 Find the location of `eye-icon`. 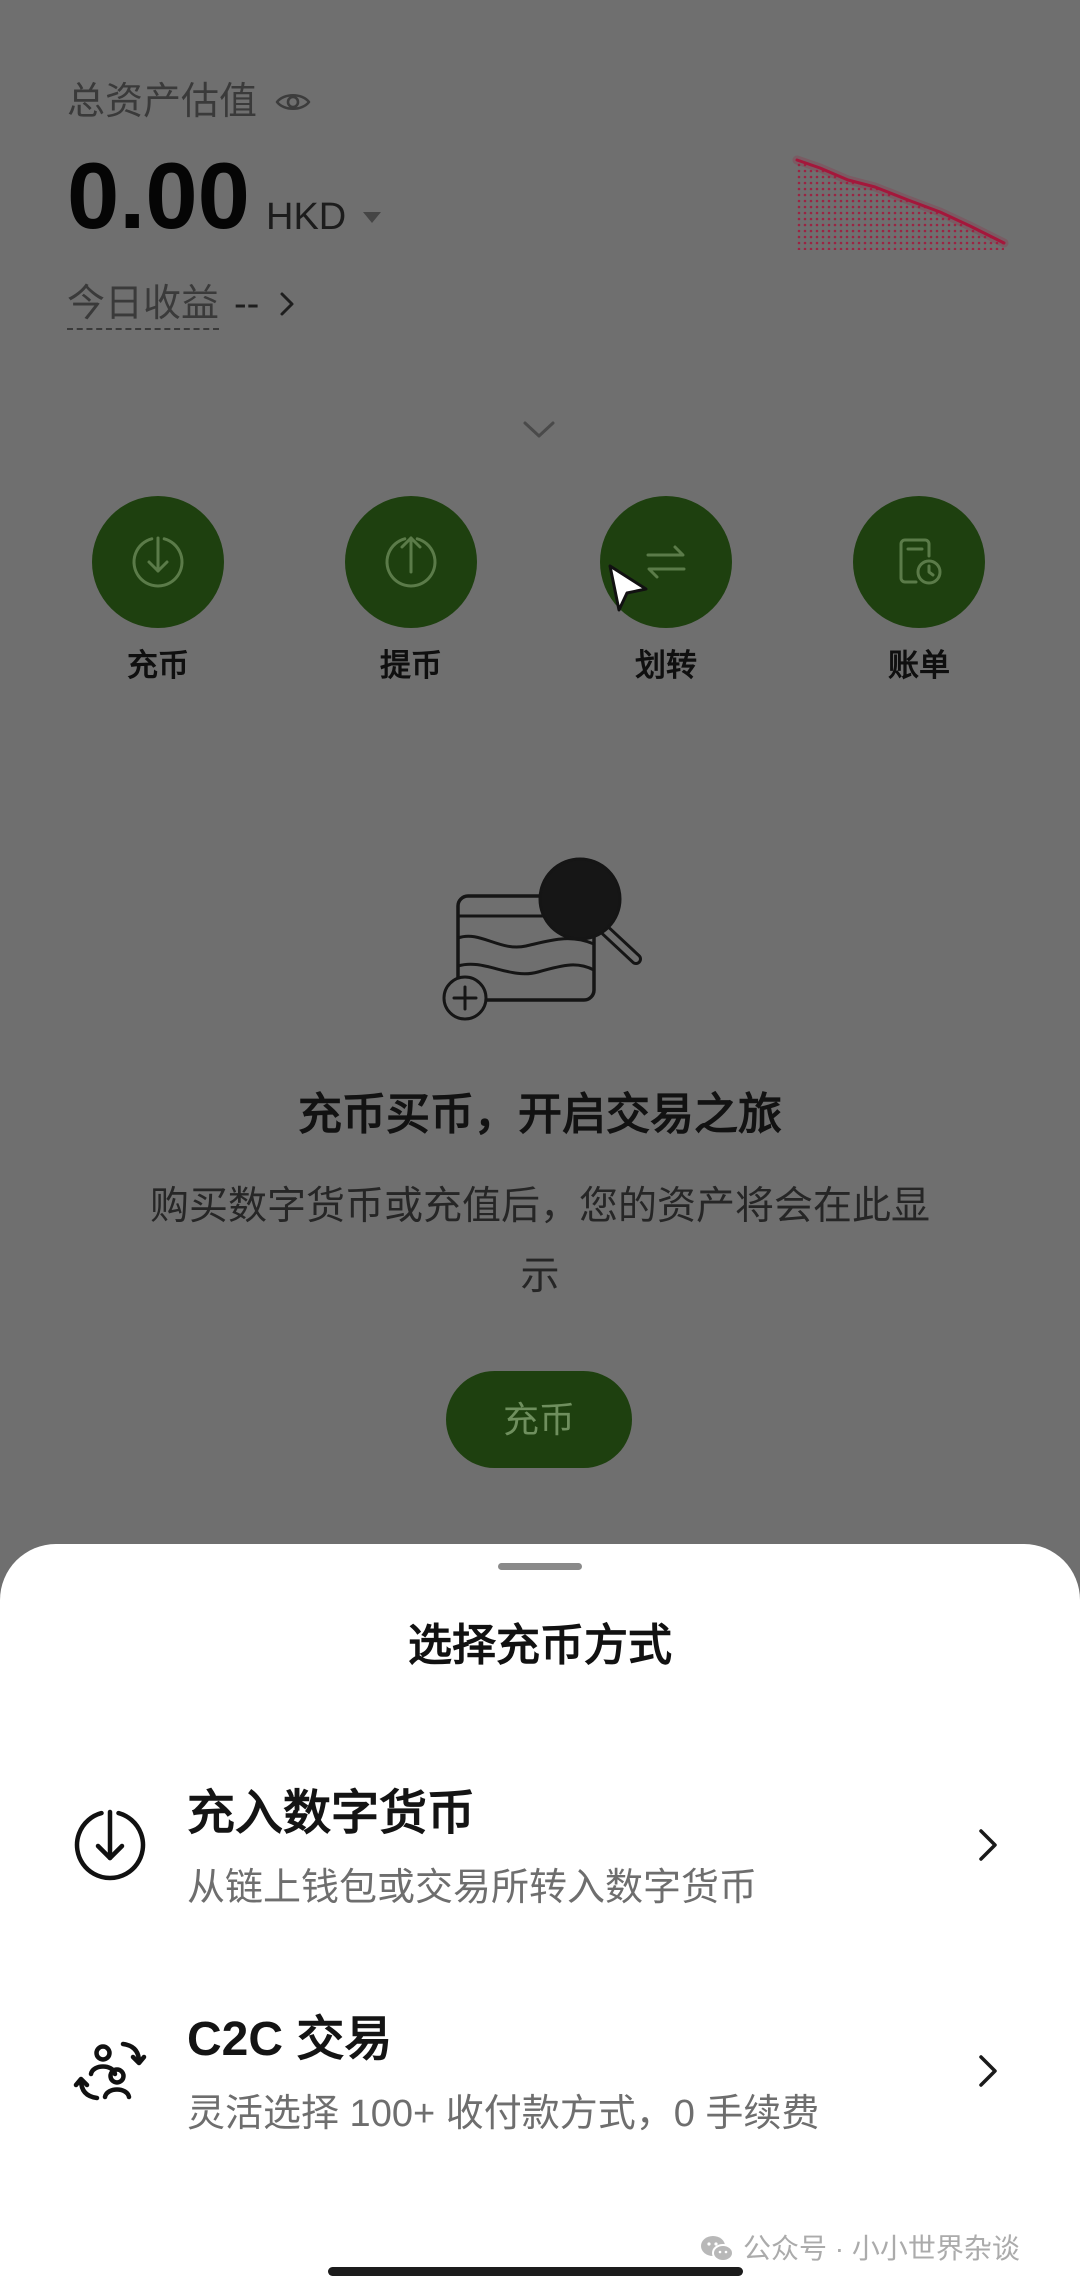

eye-icon is located at coordinates (293, 102).